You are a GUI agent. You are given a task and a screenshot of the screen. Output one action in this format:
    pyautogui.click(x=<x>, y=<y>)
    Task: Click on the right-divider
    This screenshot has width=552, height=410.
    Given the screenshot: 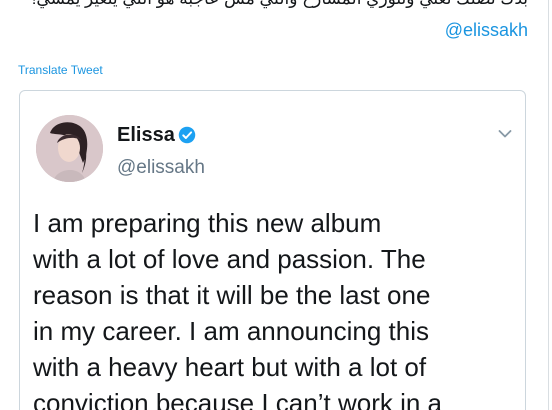 What is the action you would take?
    pyautogui.click(x=548, y=205)
    